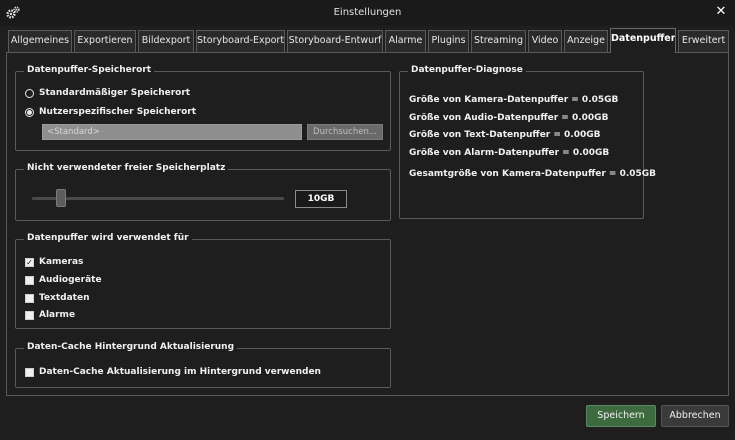 This screenshot has height=440, width=735. Describe the element at coordinates (505, 135) in the screenshot. I see `diagnostics-text-size: Größe von Text-Datenpuffer = 0.00GB` at that location.